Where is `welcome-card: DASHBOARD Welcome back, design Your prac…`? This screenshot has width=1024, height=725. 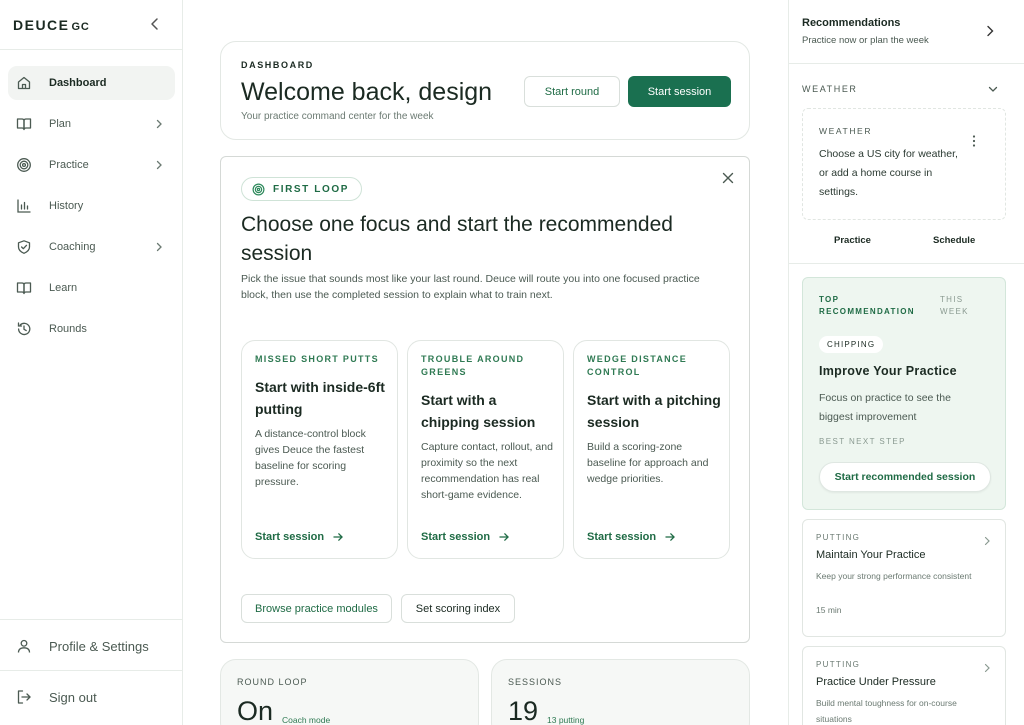 welcome-card: DASHBOARD Welcome back, design Your prac… is located at coordinates (485, 90).